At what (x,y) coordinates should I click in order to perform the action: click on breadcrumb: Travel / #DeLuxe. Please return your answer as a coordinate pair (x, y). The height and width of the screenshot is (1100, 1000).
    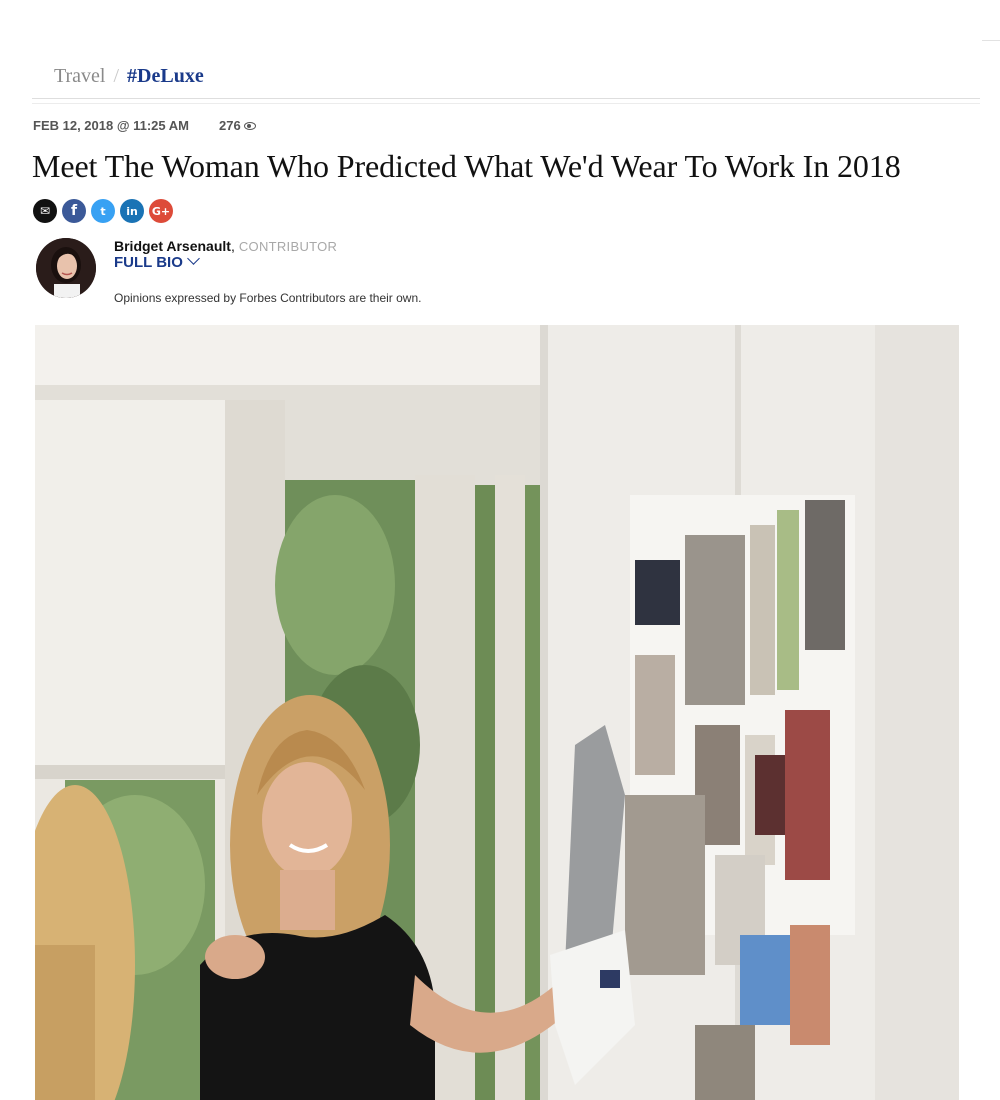
    Looking at the image, I should click on (129, 76).